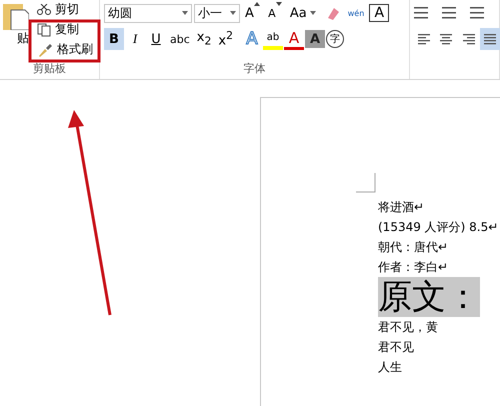 This screenshot has height=406, width=500. Describe the element at coordinates (335, 39) in the screenshot. I see `enclose-character-button: 字` at that location.